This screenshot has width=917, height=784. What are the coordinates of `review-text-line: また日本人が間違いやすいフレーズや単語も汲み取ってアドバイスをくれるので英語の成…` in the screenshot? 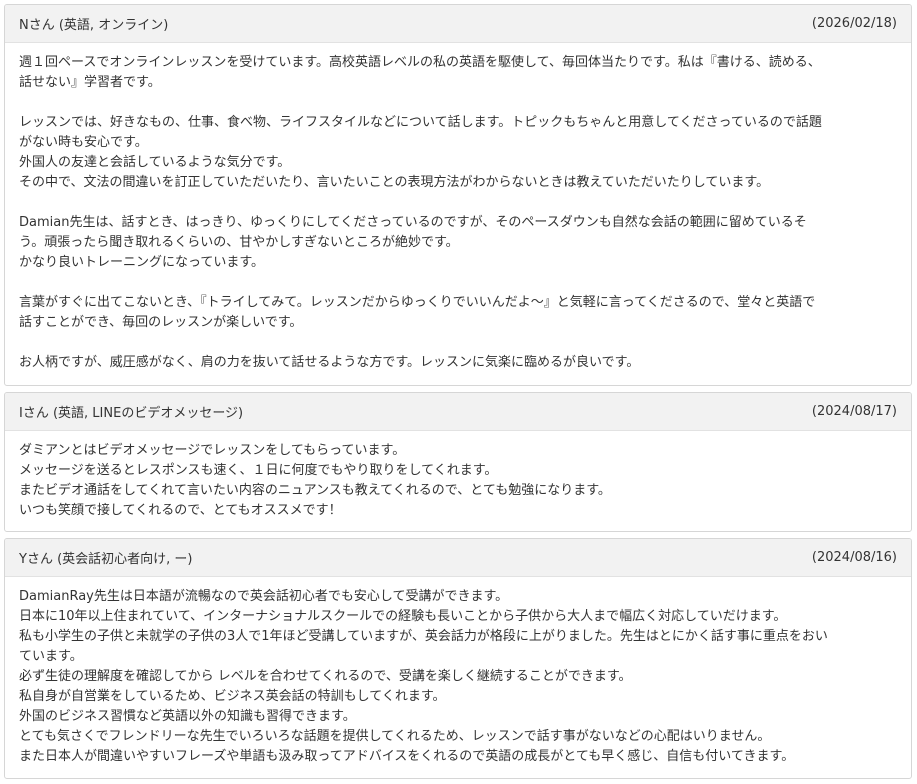 It's located at (407, 756).